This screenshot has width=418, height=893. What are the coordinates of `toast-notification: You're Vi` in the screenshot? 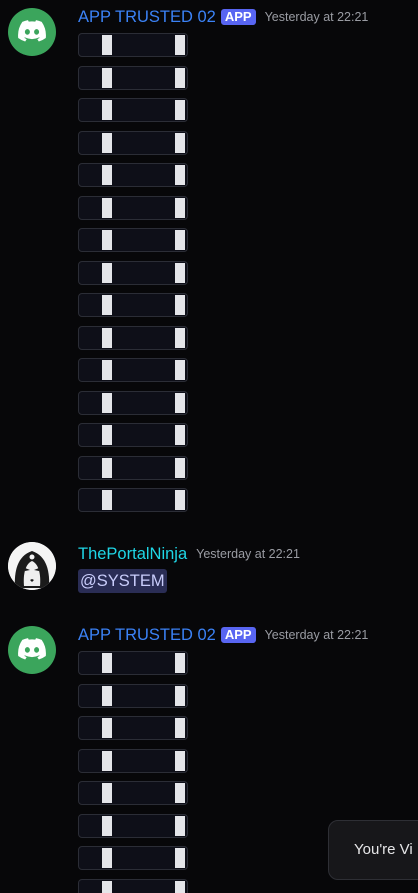 It's located at (373, 850).